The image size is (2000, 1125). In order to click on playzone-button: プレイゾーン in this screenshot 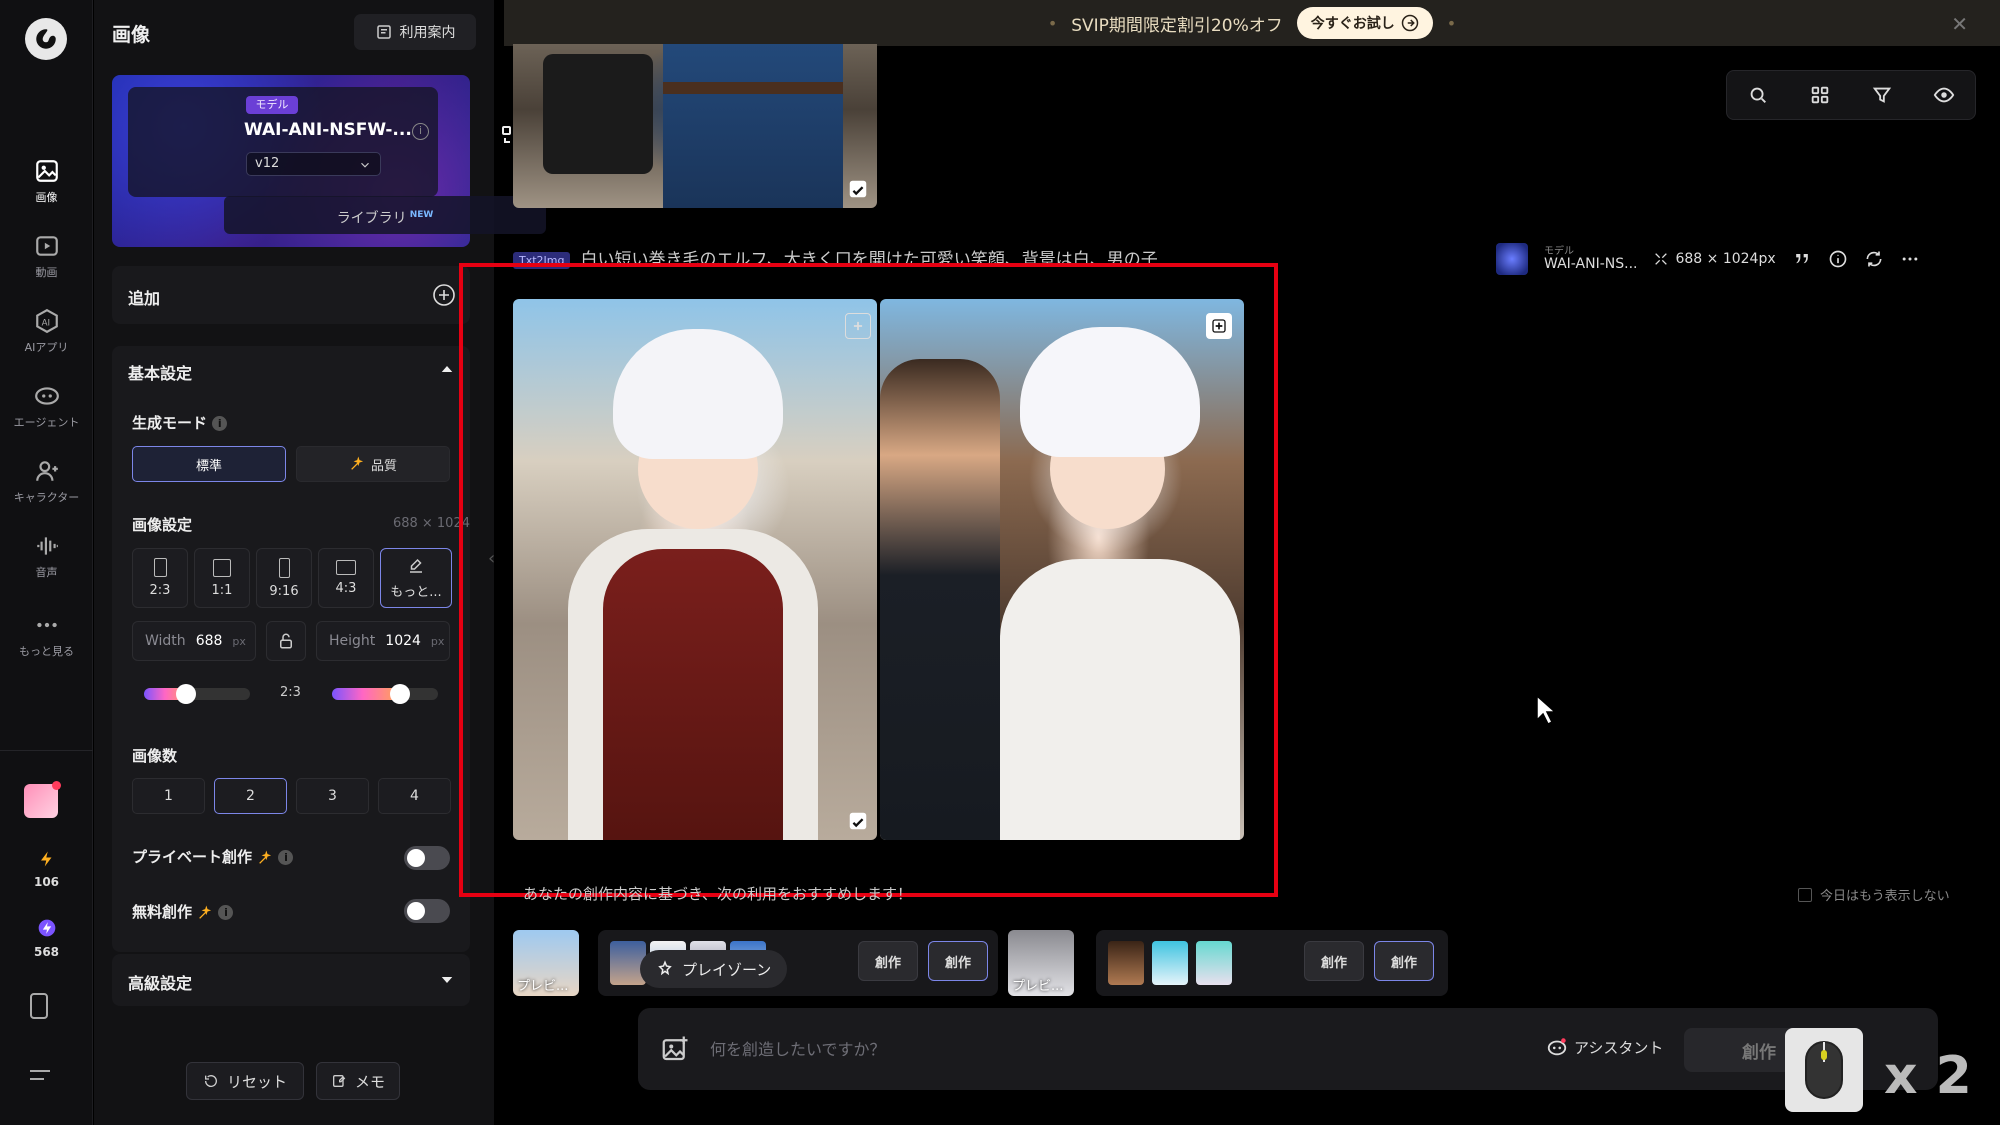, I will do `click(714, 969)`.